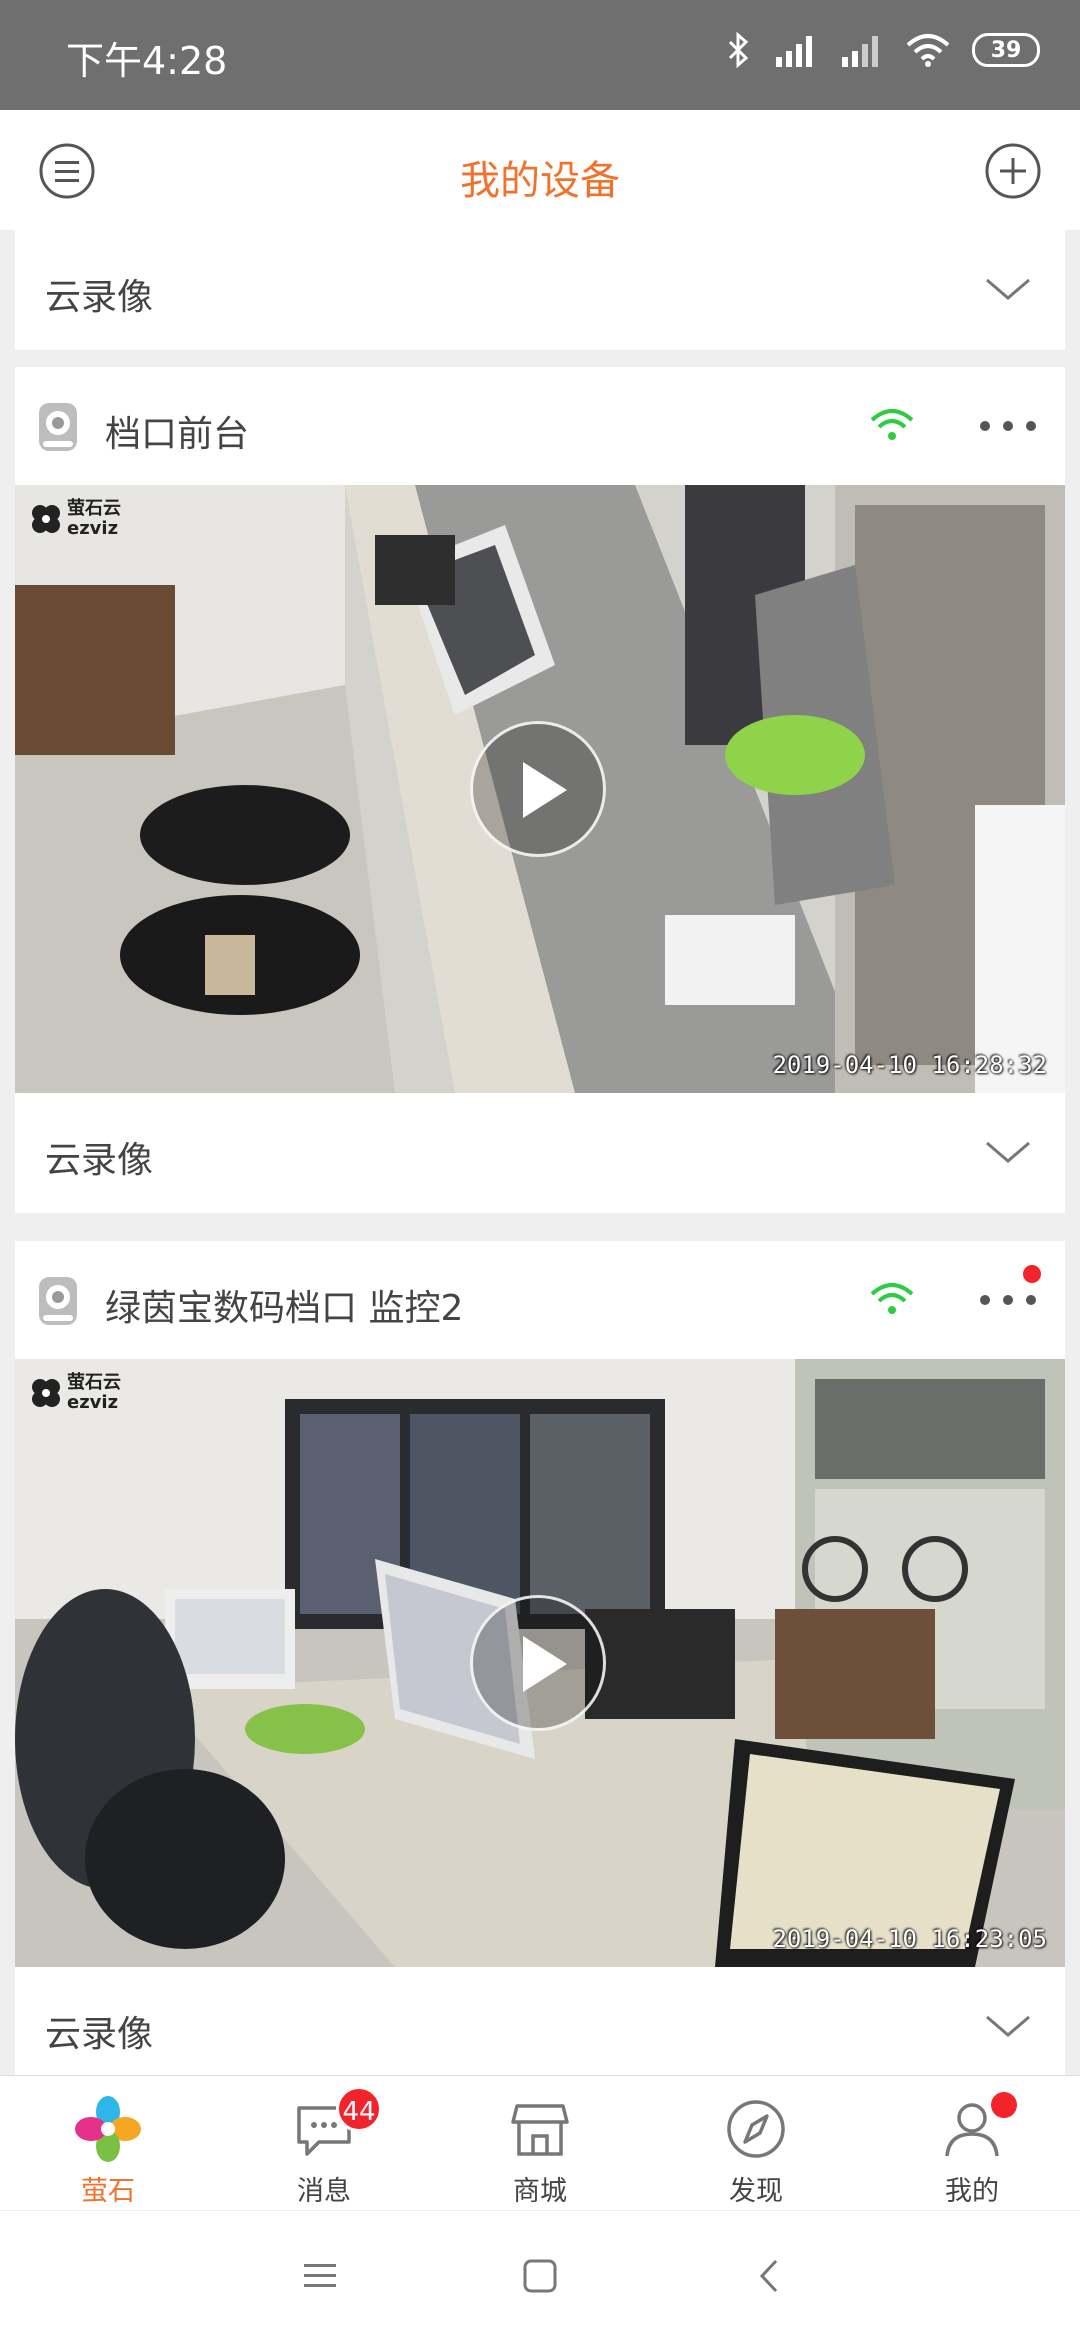 This screenshot has width=1080, height=2341. I want to click on page-title: 我的设备, so click(540, 181).